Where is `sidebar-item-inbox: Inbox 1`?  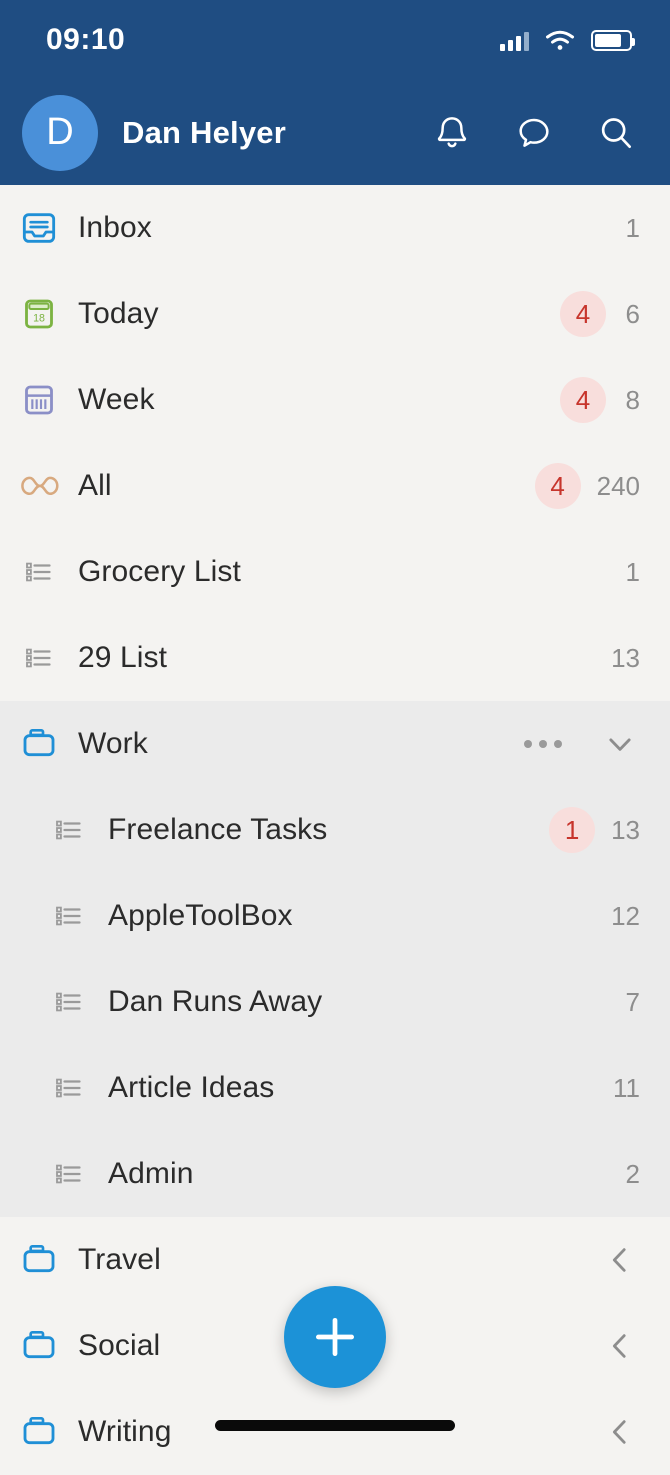
sidebar-item-inbox: Inbox 1 is located at coordinates (335, 228).